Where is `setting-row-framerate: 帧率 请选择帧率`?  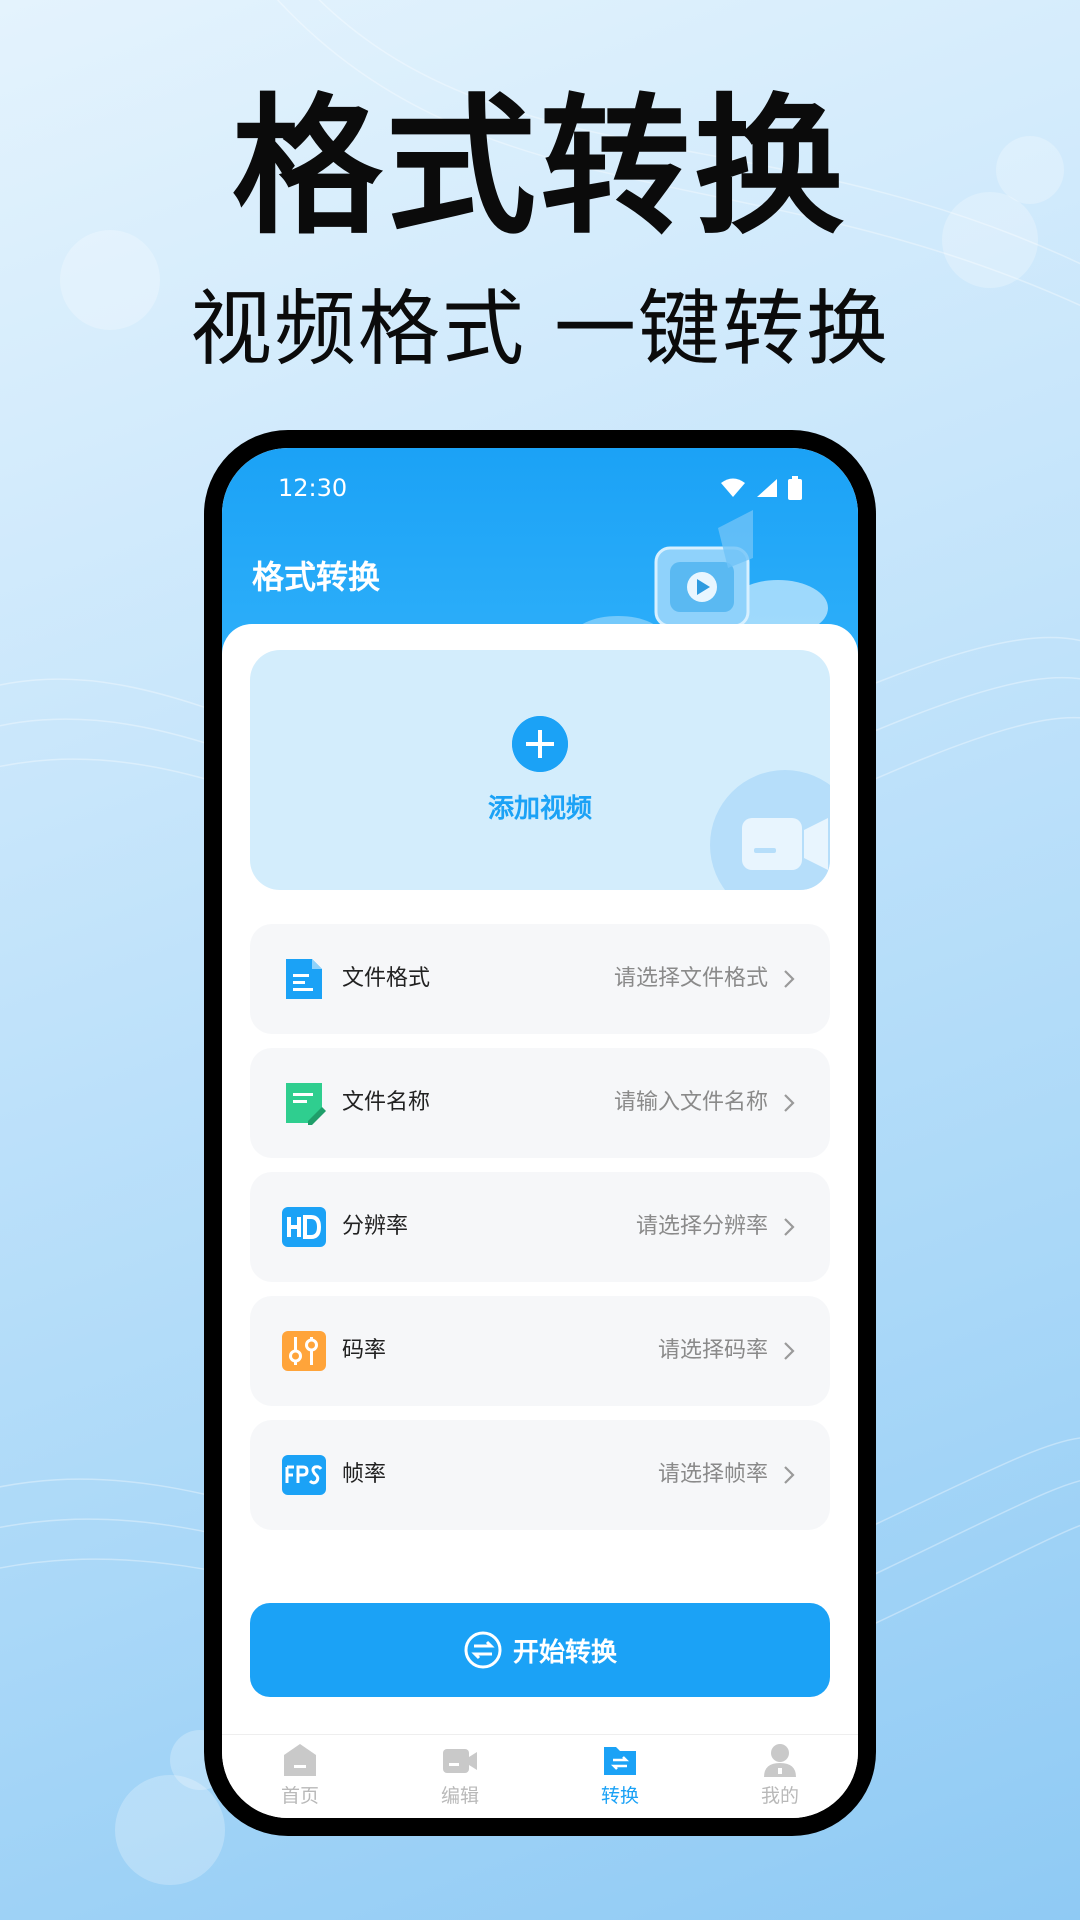
setting-row-framerate: 帧率 请选择帧率 is located at coordinates (540, 1475).